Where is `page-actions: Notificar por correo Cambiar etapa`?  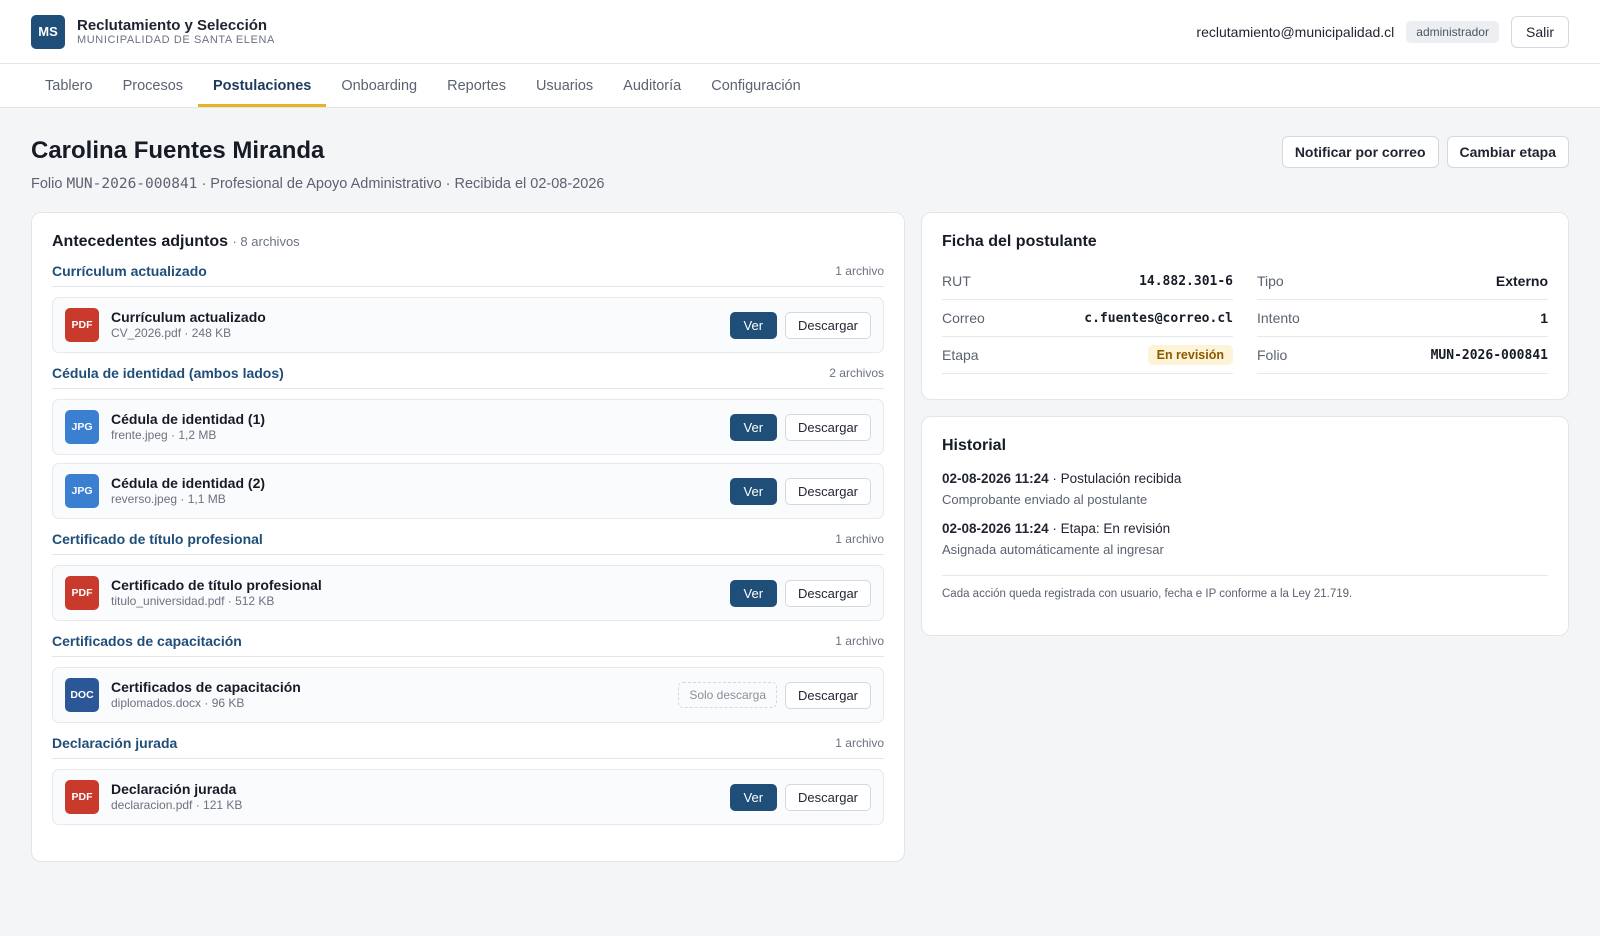 page-actions: Notificar por correo Cambiar etapa is located at coordinates (1425, 152).